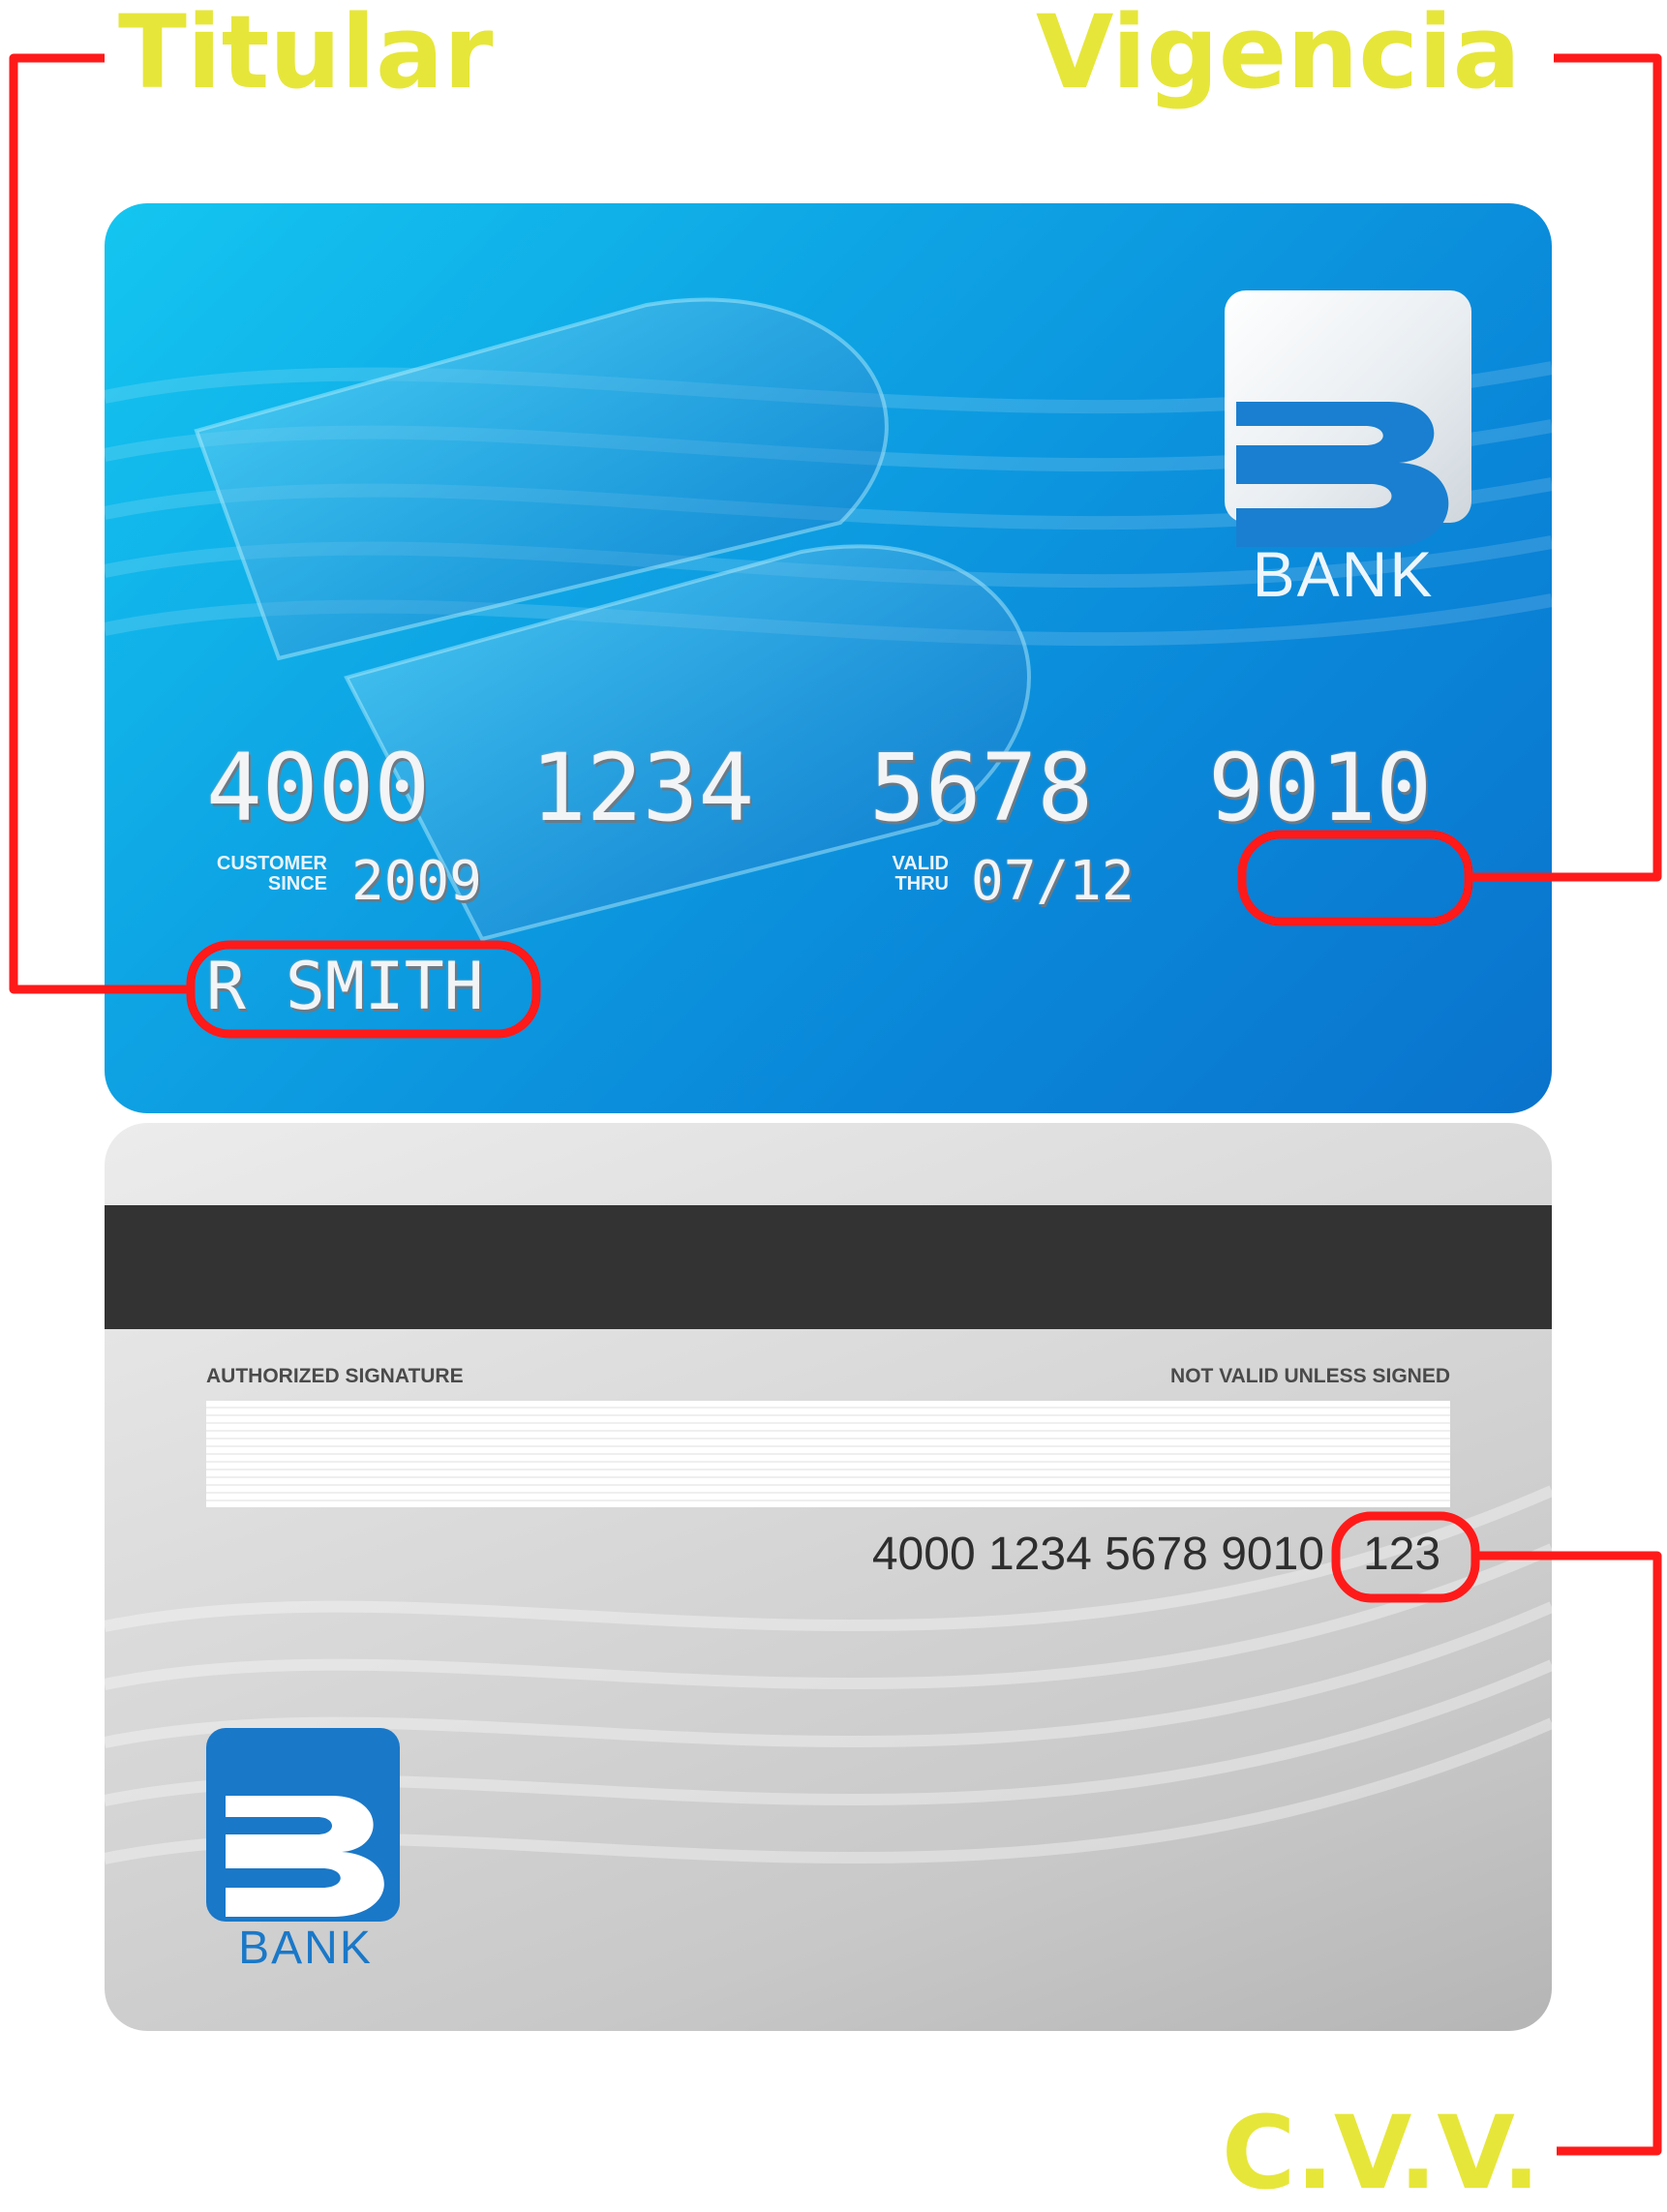  Describe the element at coordinates (1406, 1557) in the screenshot. I see `cvv-highlight` at that location.